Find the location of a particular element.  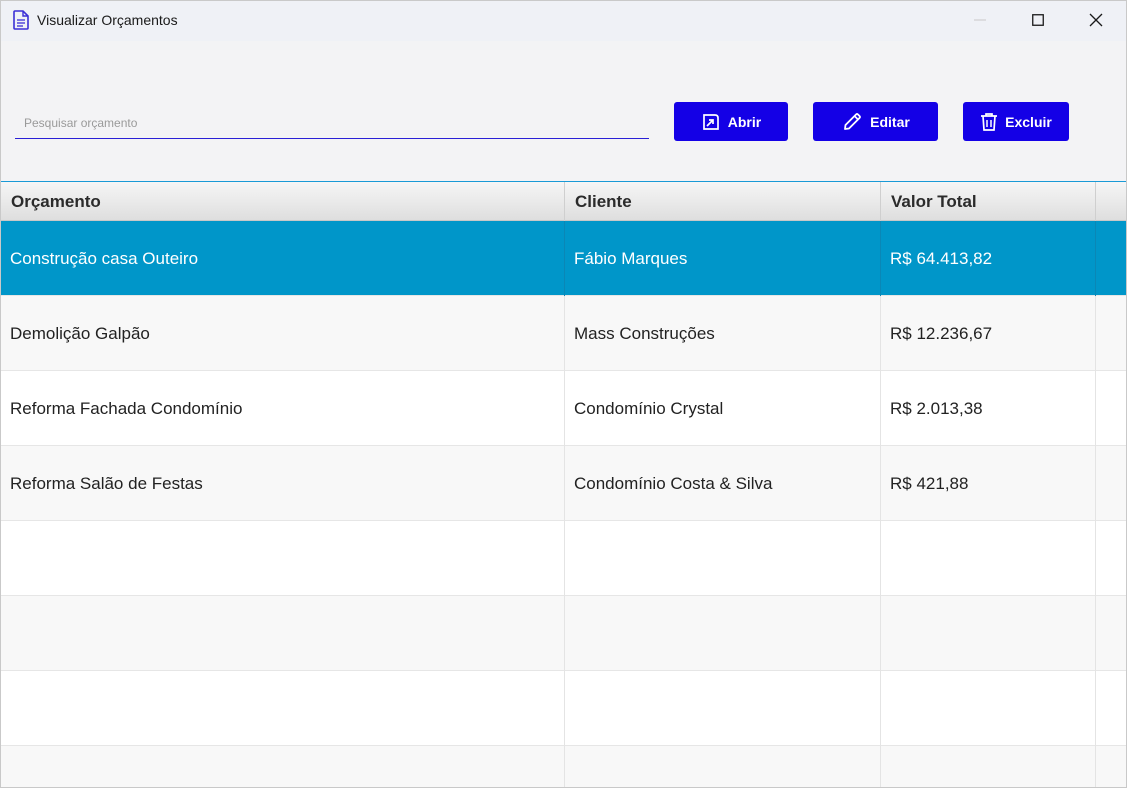

search-field is located at coordinates (332, 122).